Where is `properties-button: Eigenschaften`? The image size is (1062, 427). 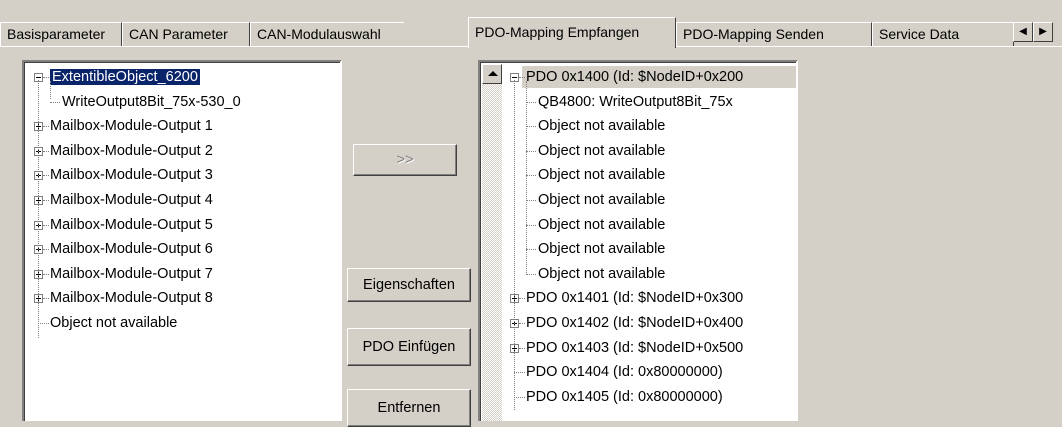 properties-button: Eigenschaften is located at coordinates (409, 285).